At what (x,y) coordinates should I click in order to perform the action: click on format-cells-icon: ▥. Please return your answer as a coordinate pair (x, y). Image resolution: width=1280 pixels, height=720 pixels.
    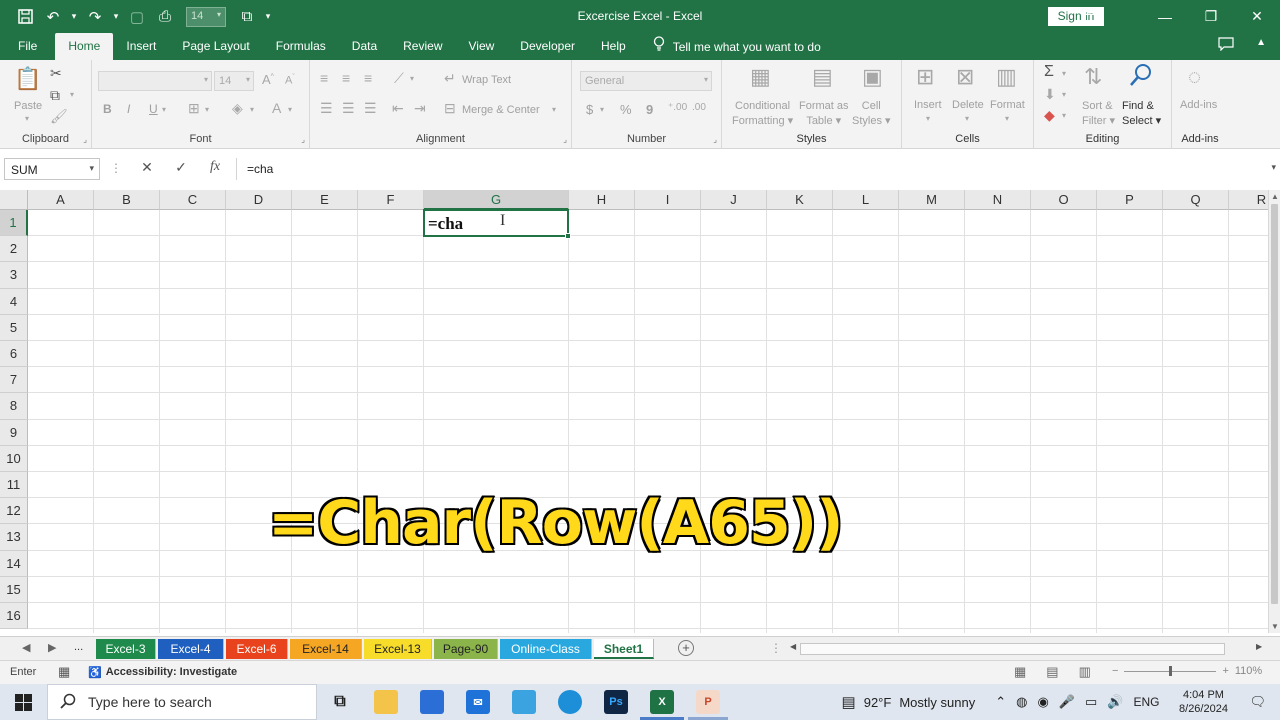
    Looking at the image, I should click on (1006, 77).